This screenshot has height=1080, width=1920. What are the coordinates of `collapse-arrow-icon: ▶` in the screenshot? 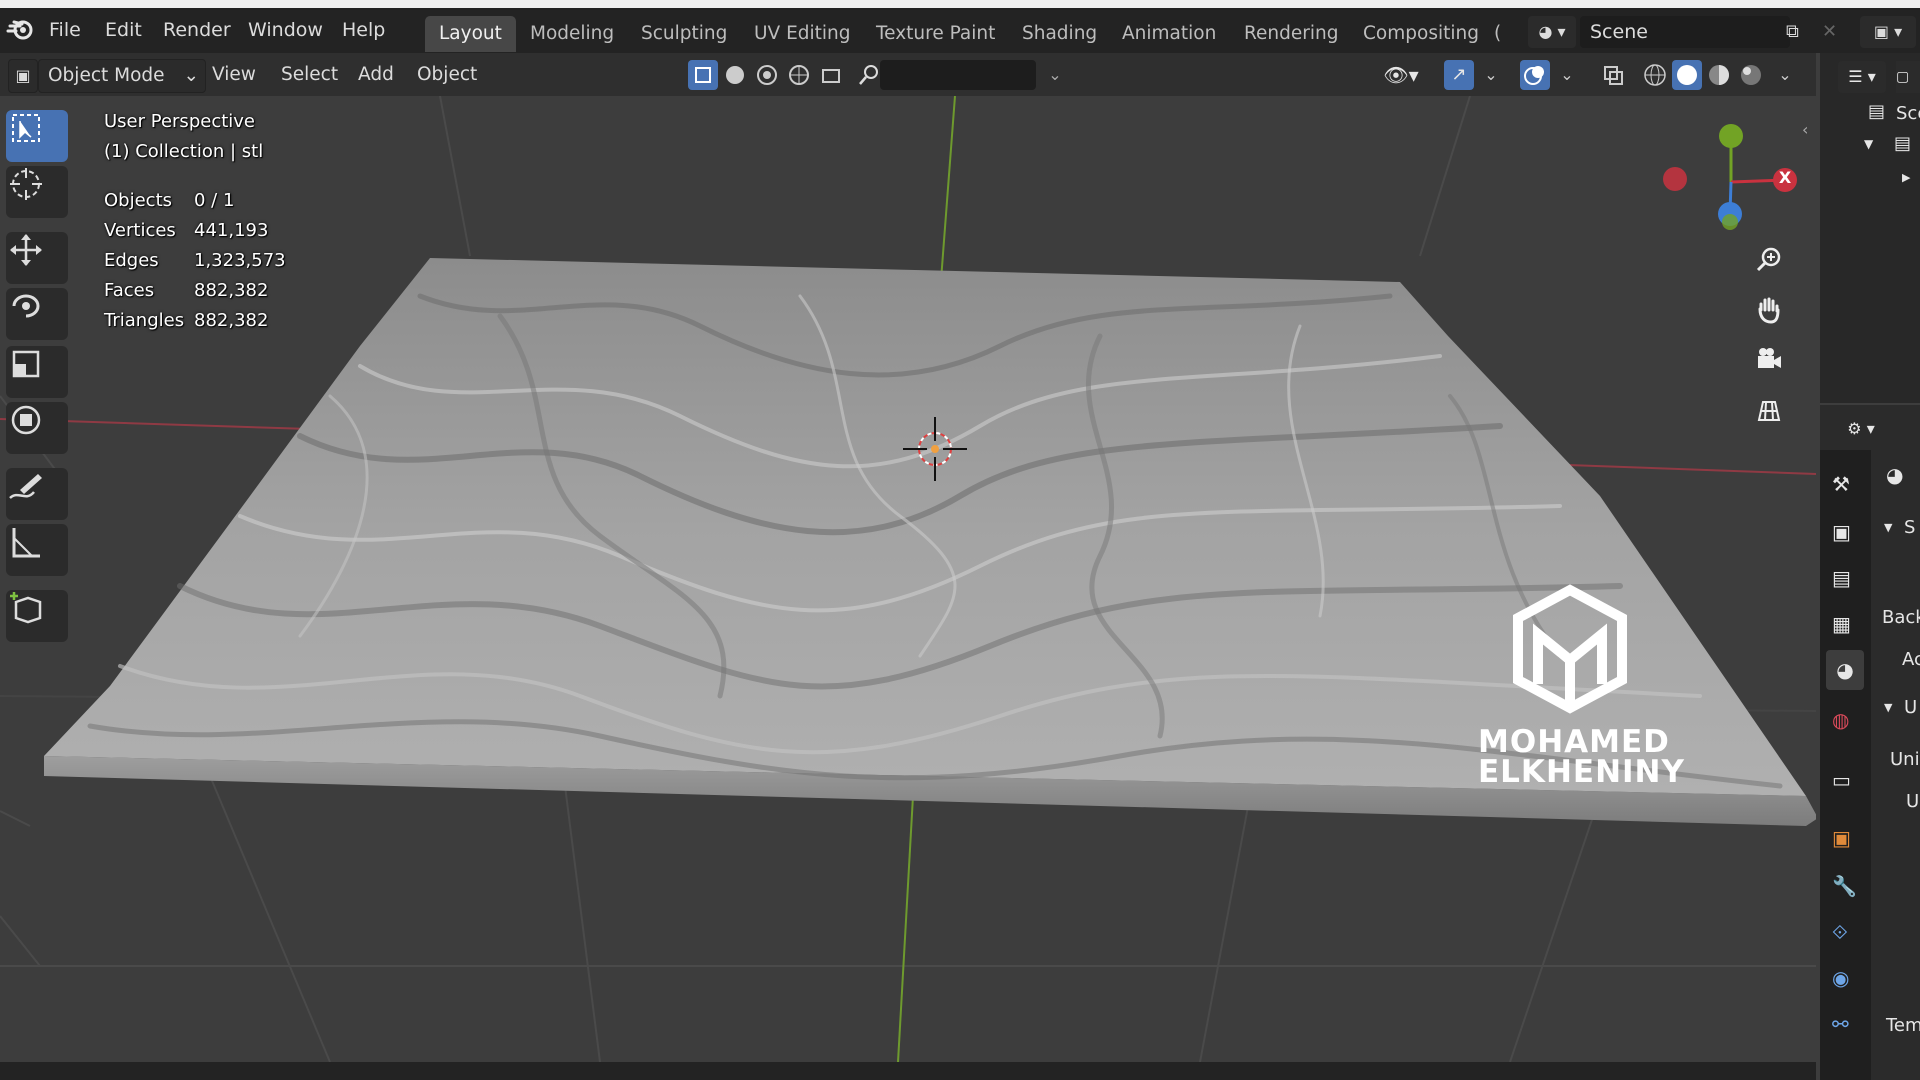 It's located at (1906, 177).